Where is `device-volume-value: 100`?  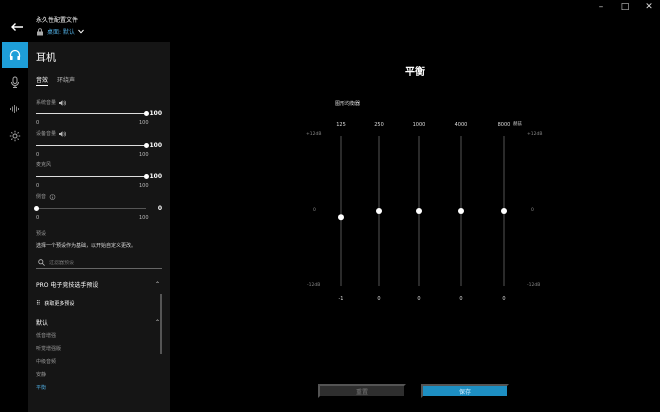 device-volume-value: 100 is located at coordinates (155, 145).